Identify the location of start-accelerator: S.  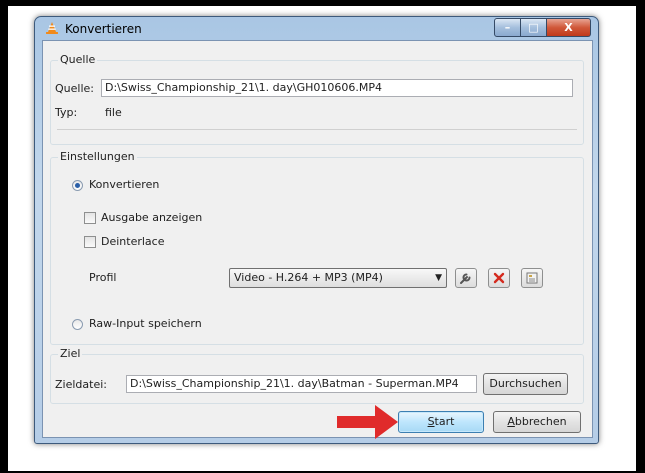
(431, 421).